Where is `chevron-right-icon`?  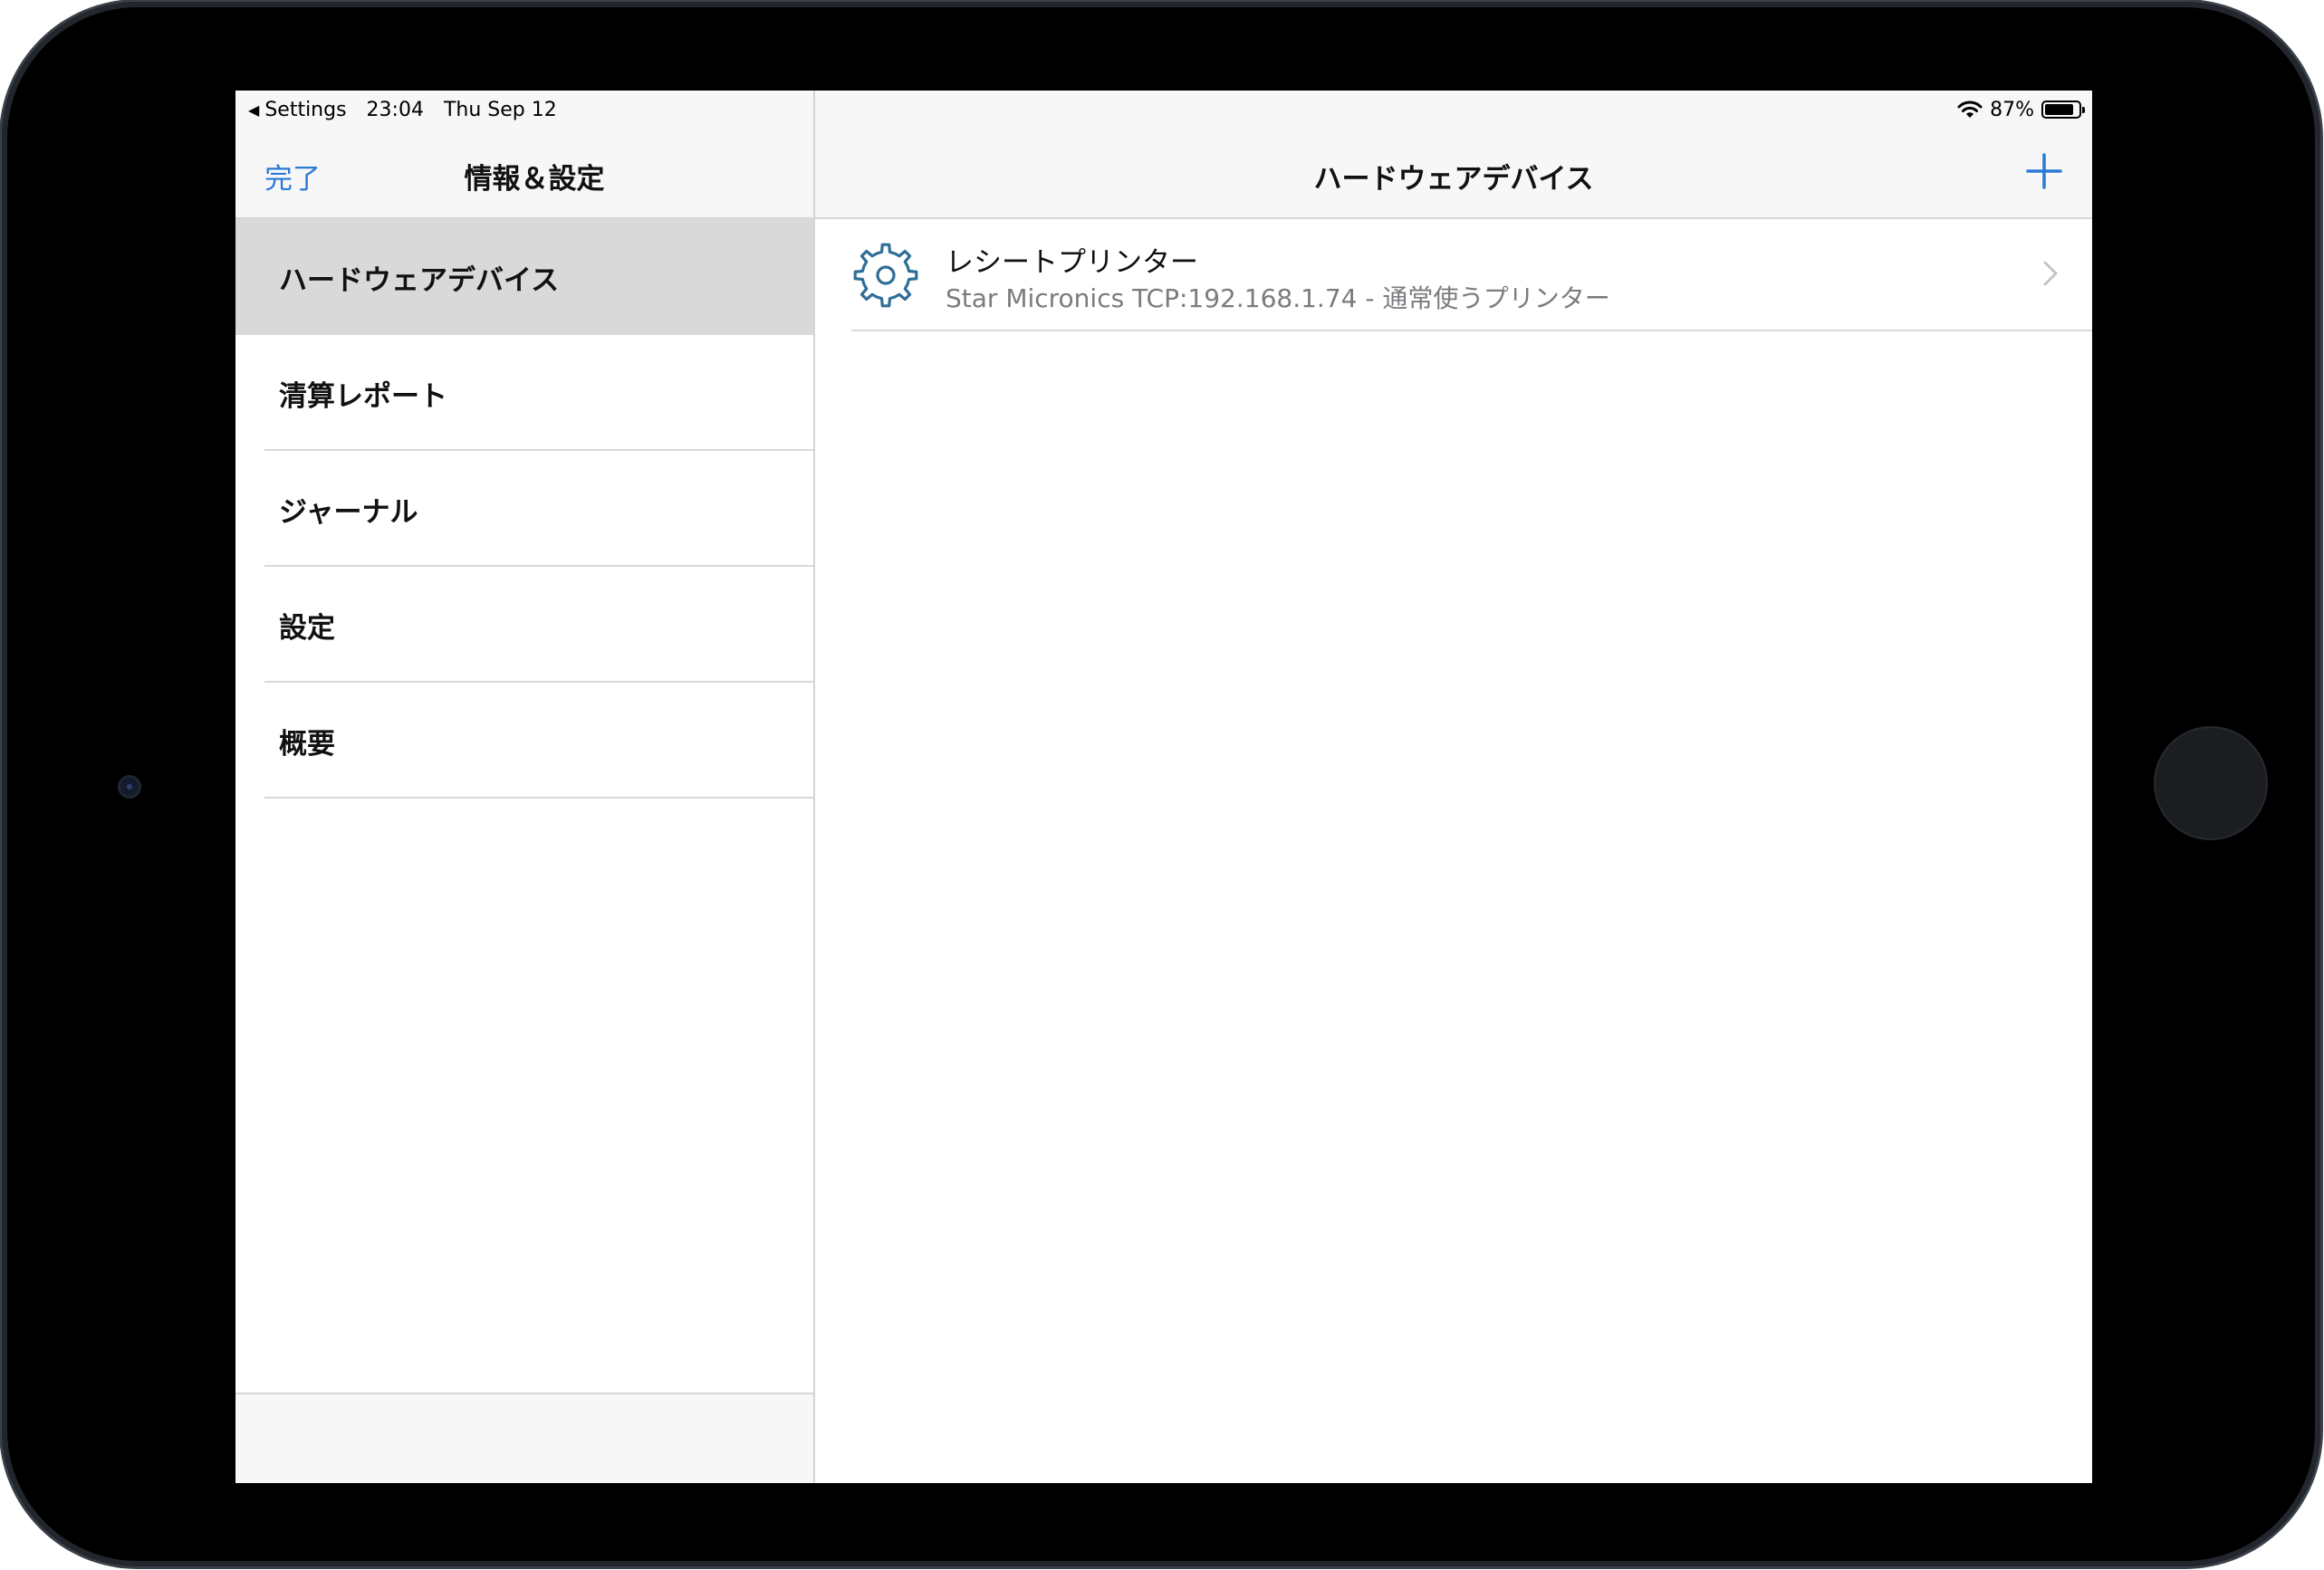
chevron-right-icon is located at coordinates (2050, 273).